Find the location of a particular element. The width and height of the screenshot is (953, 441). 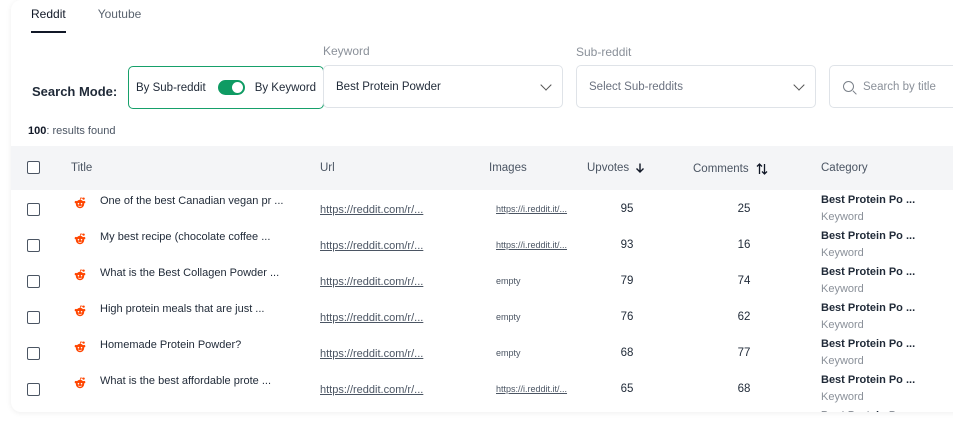

search-mode-switch: By Sub-reddit By Keyword is located at coordinates (226, 87).